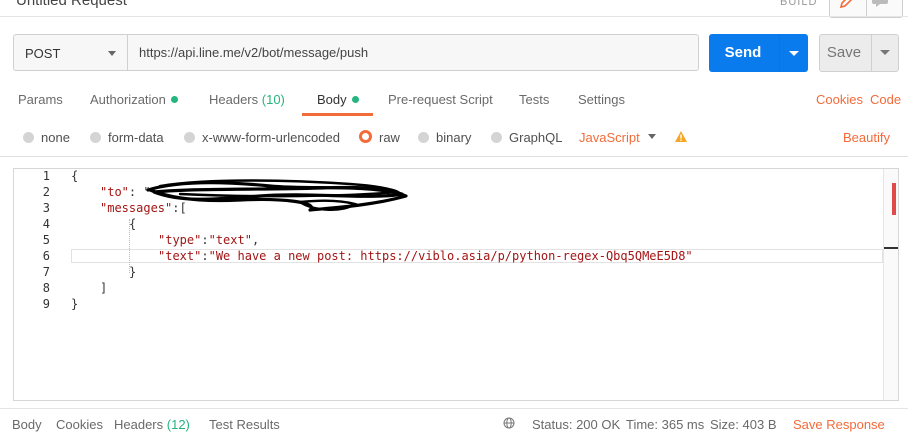 The image size is (908, 432). Describe the element at coordinates (46, 304) in the screenshot. I see `line-number: 9` at that location.